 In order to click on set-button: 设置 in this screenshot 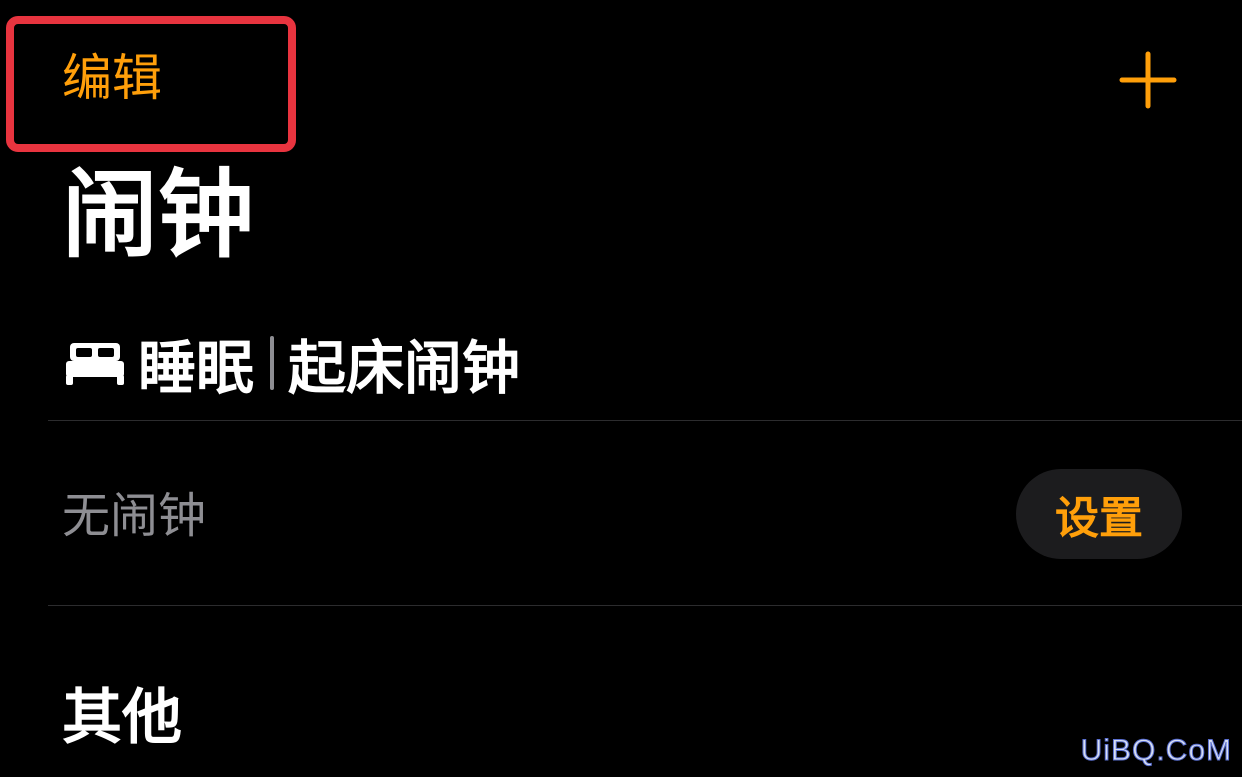, I will do `click(1099, 514)`.